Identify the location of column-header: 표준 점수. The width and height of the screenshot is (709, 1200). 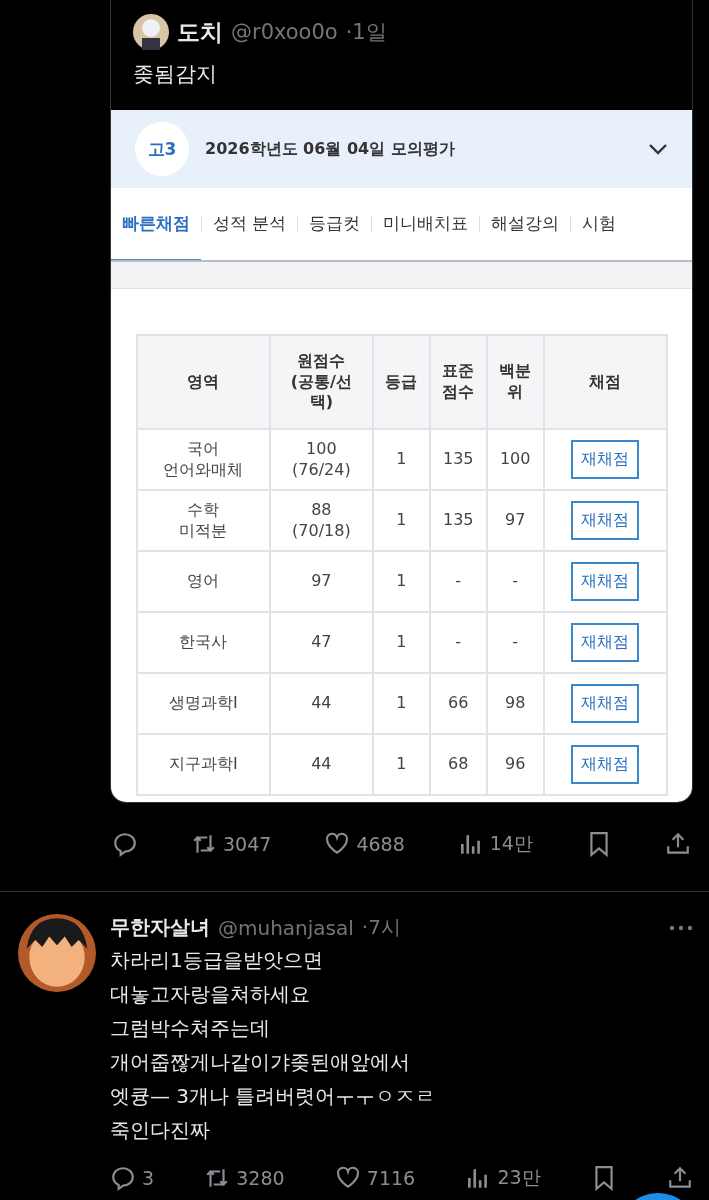
(458, 382).